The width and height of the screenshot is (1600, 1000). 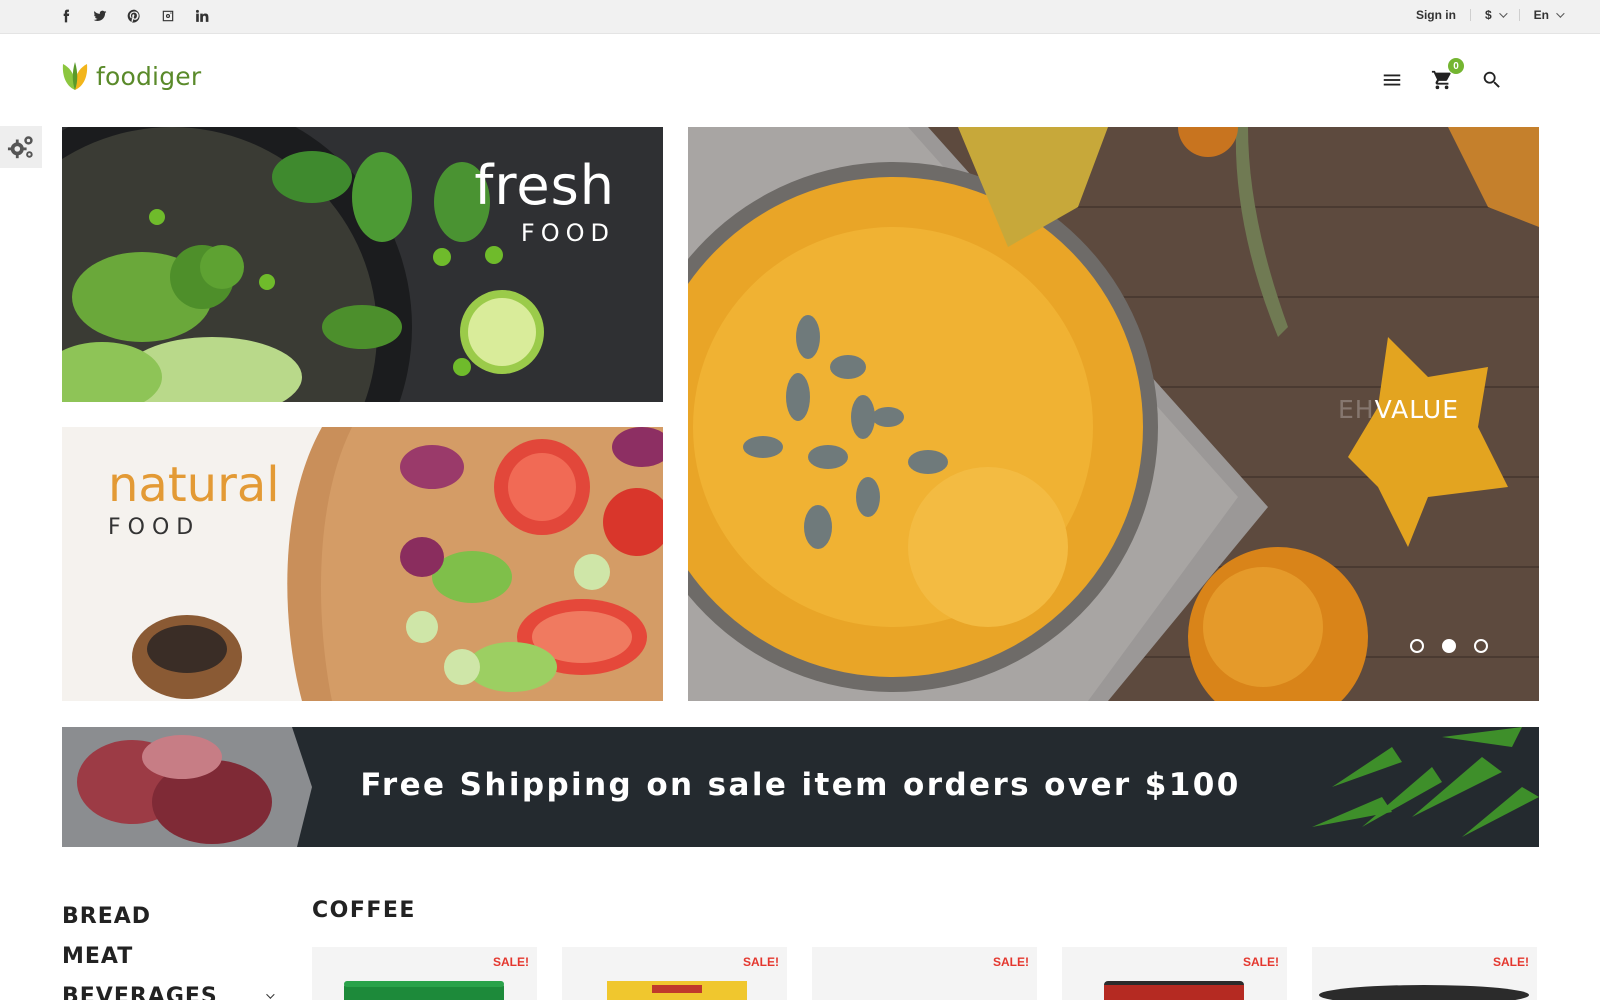 What do you see at coordinates (1392, 80) in the screenshot?
I see `menu-icon` at bounding box center [1392, 80].